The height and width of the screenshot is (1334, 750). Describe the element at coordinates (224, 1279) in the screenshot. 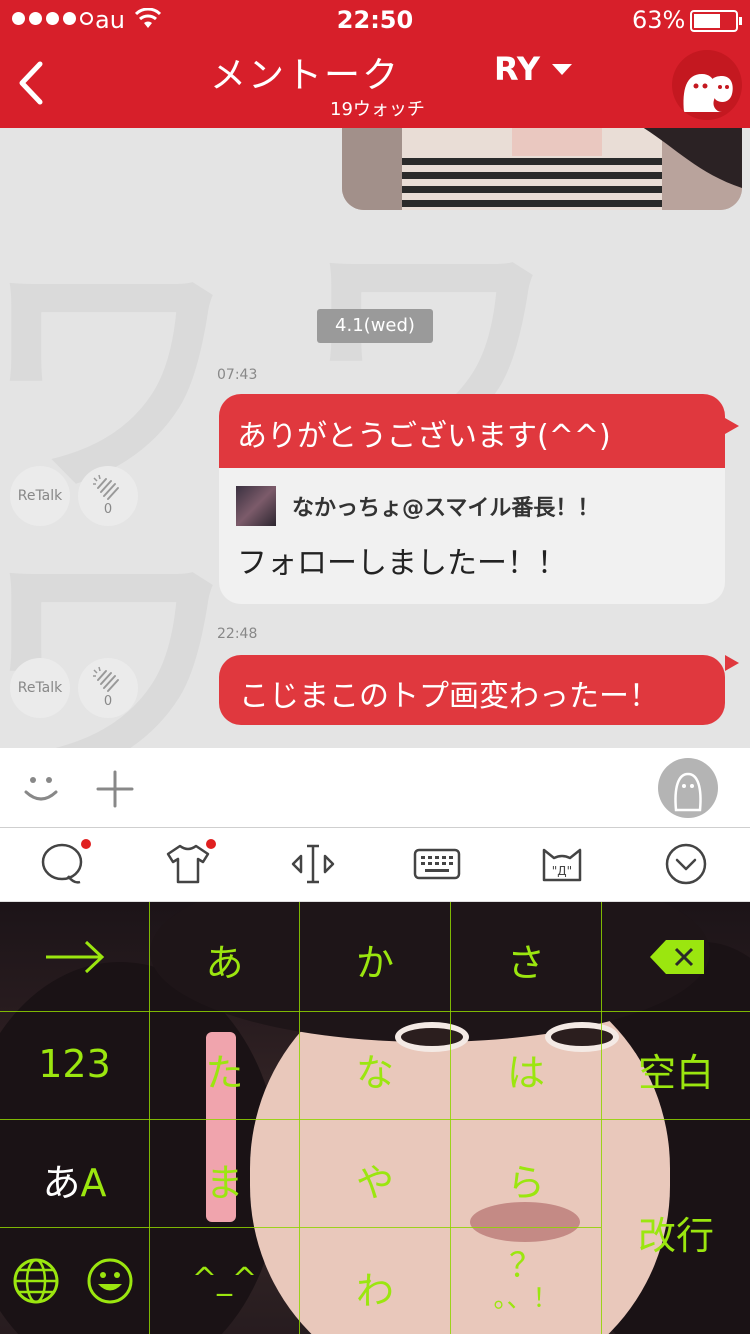

I see `key-kaomoji: ^_^` at that location.